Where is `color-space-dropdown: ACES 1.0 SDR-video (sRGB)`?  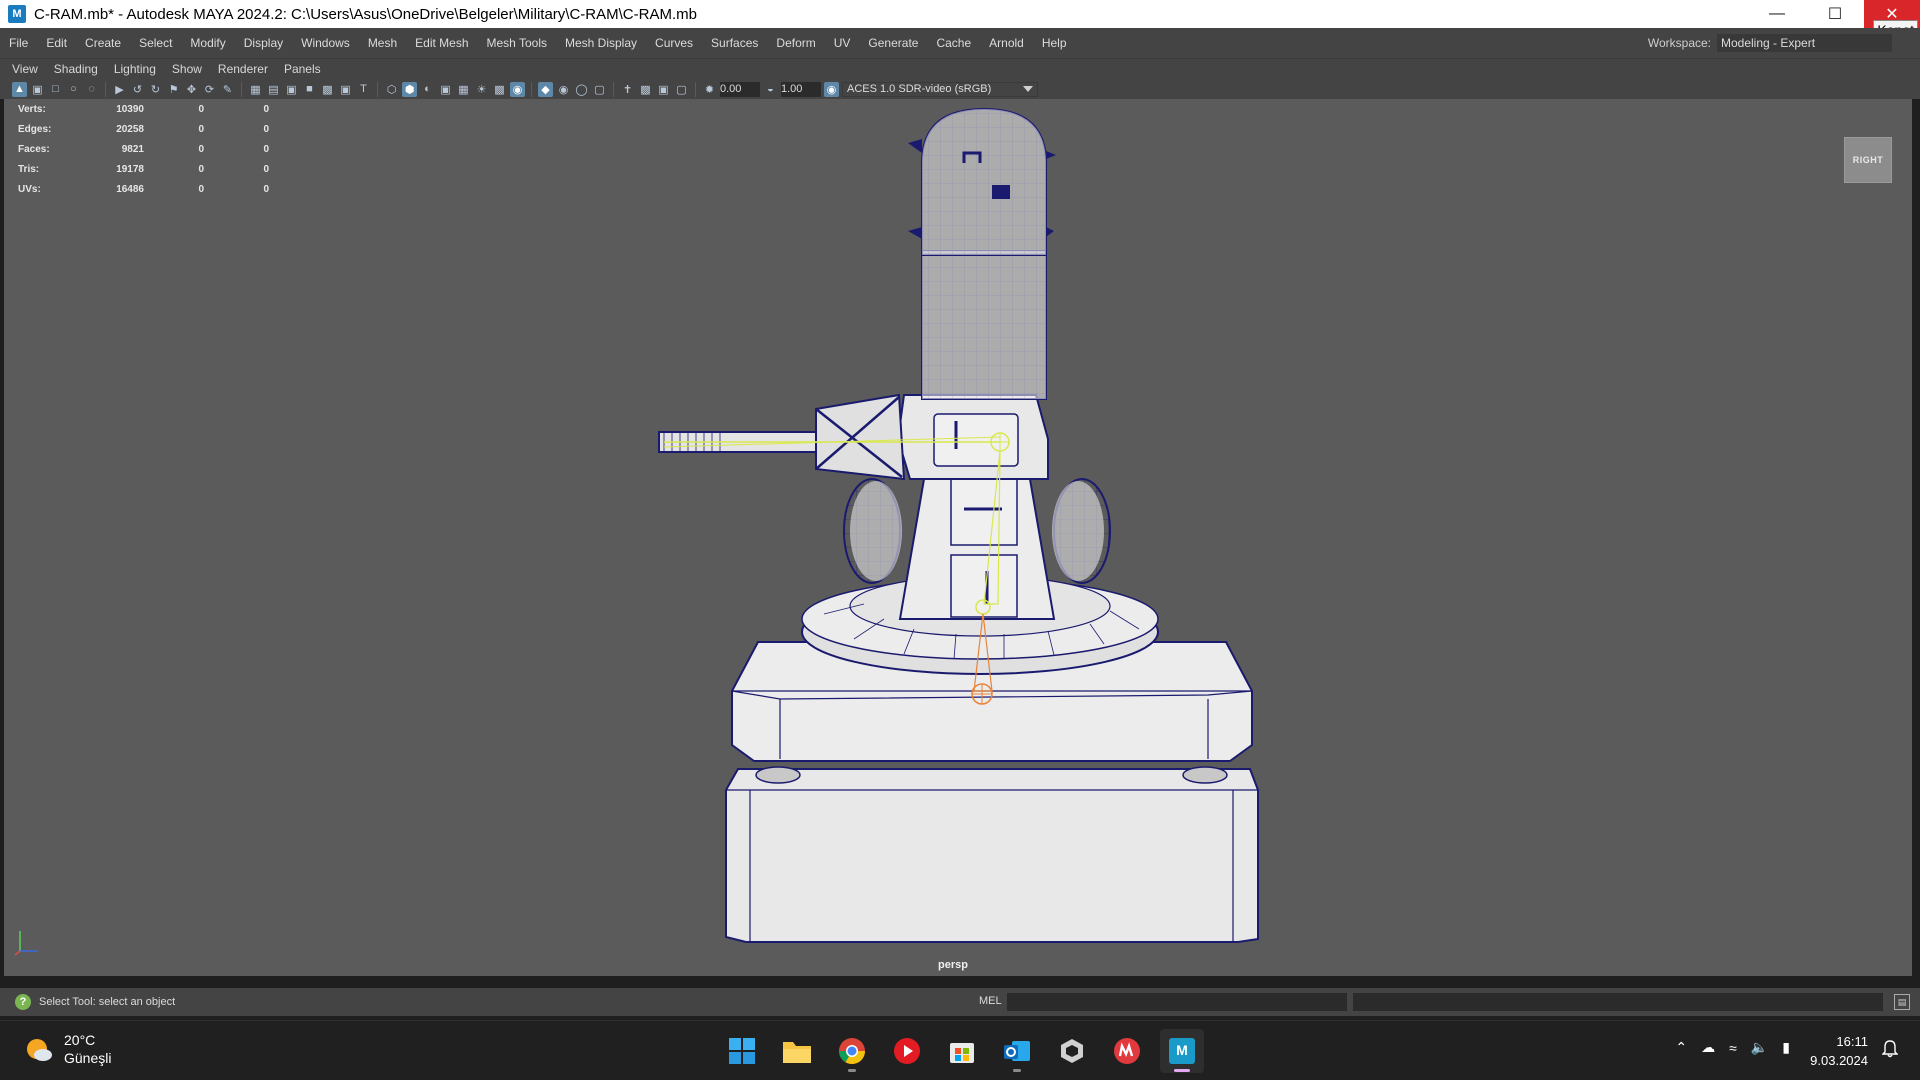
color-space-dropdown: ACES 1.0 SDR-video (sRGB) is located at coordinates (940, 89).